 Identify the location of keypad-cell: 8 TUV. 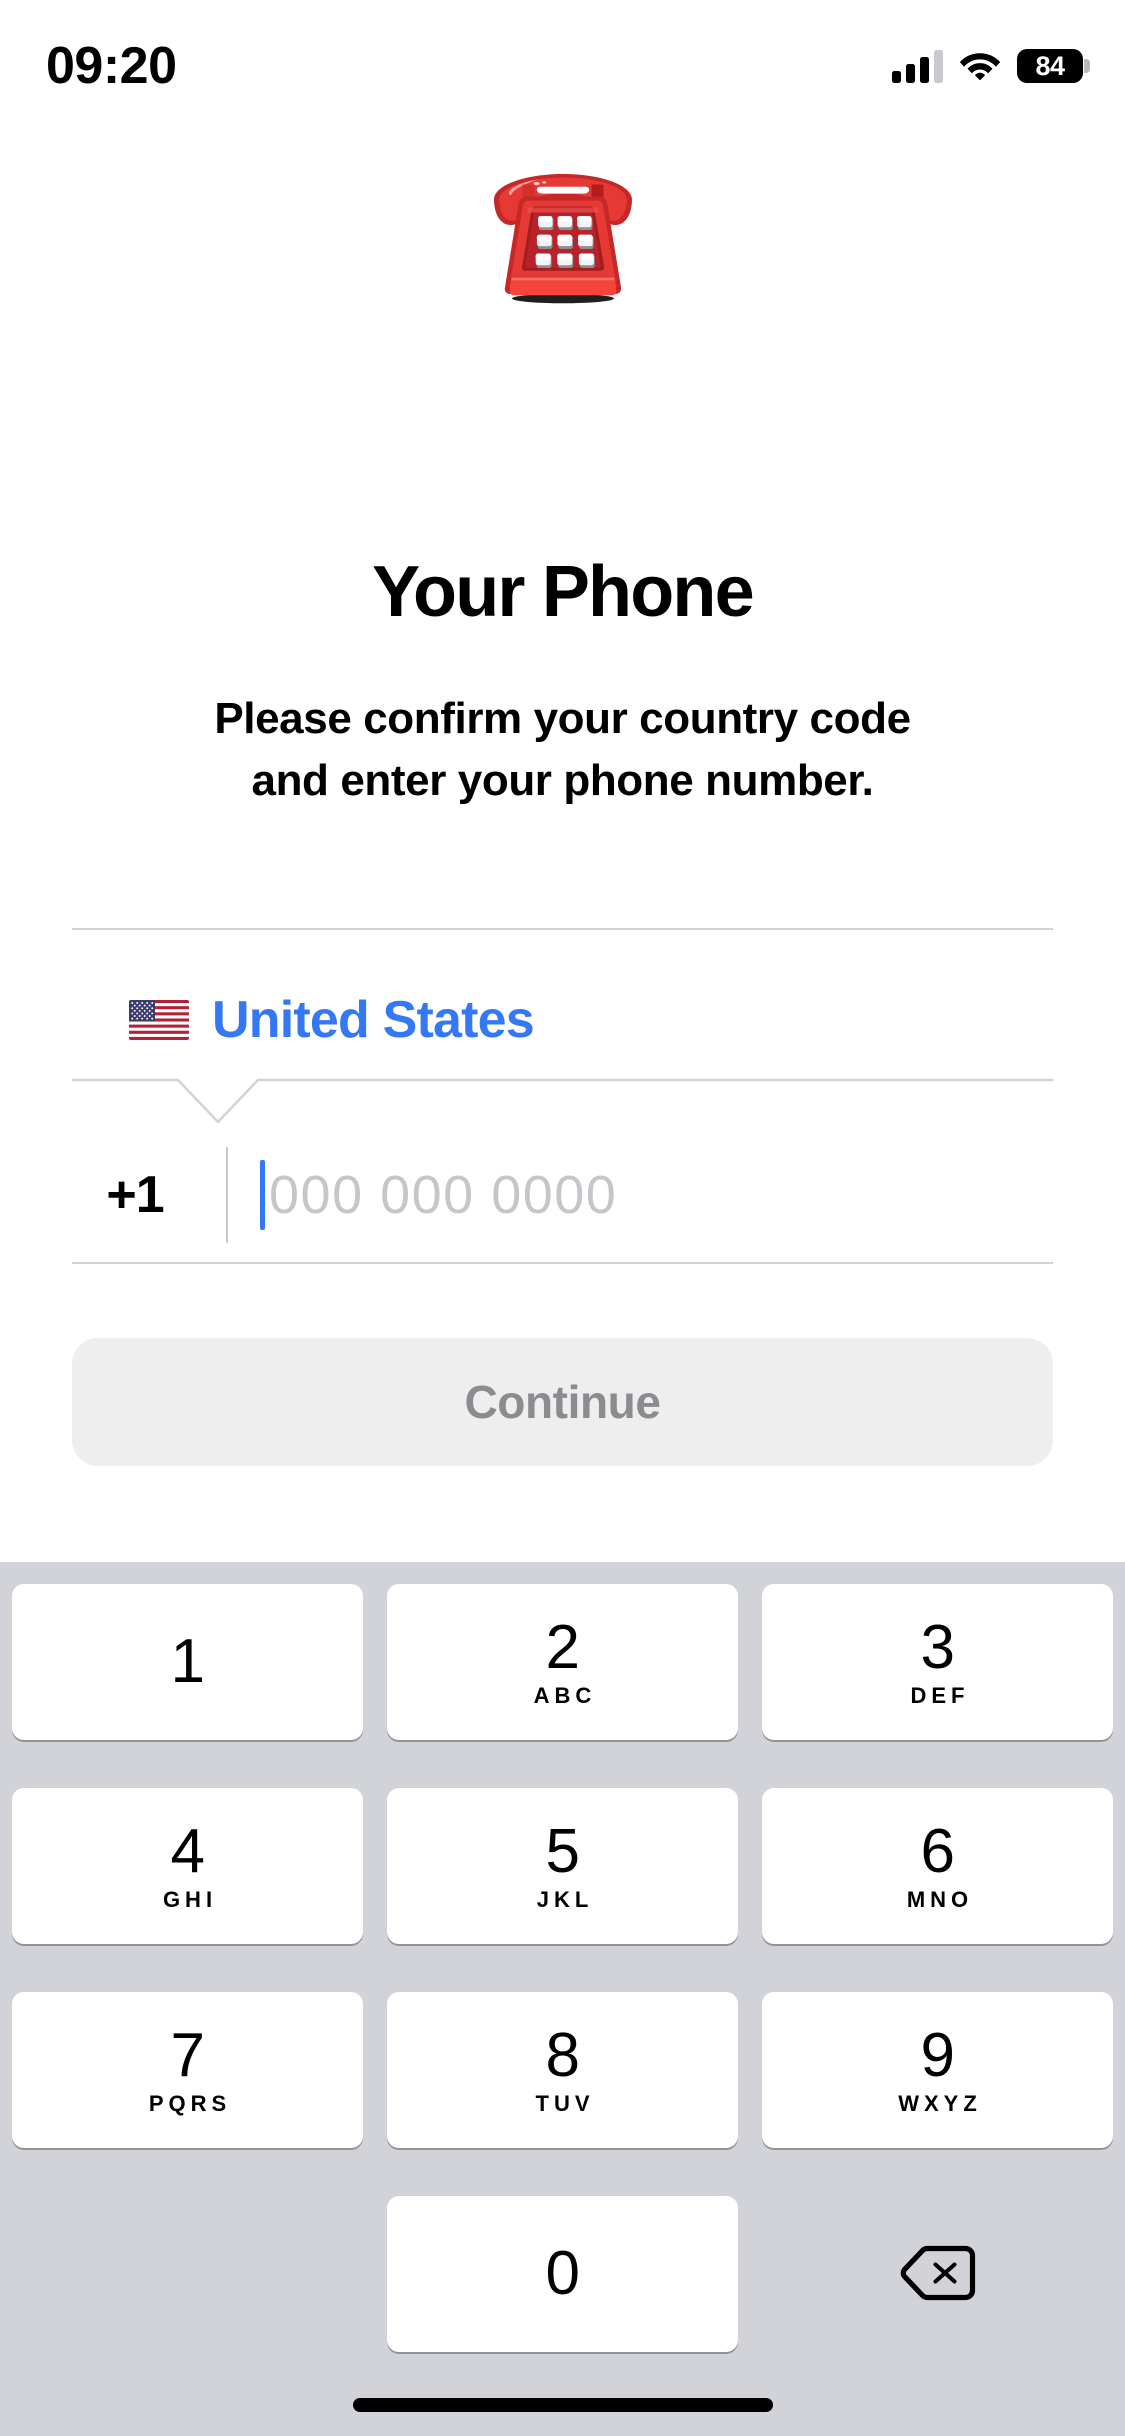
(562, 2070).